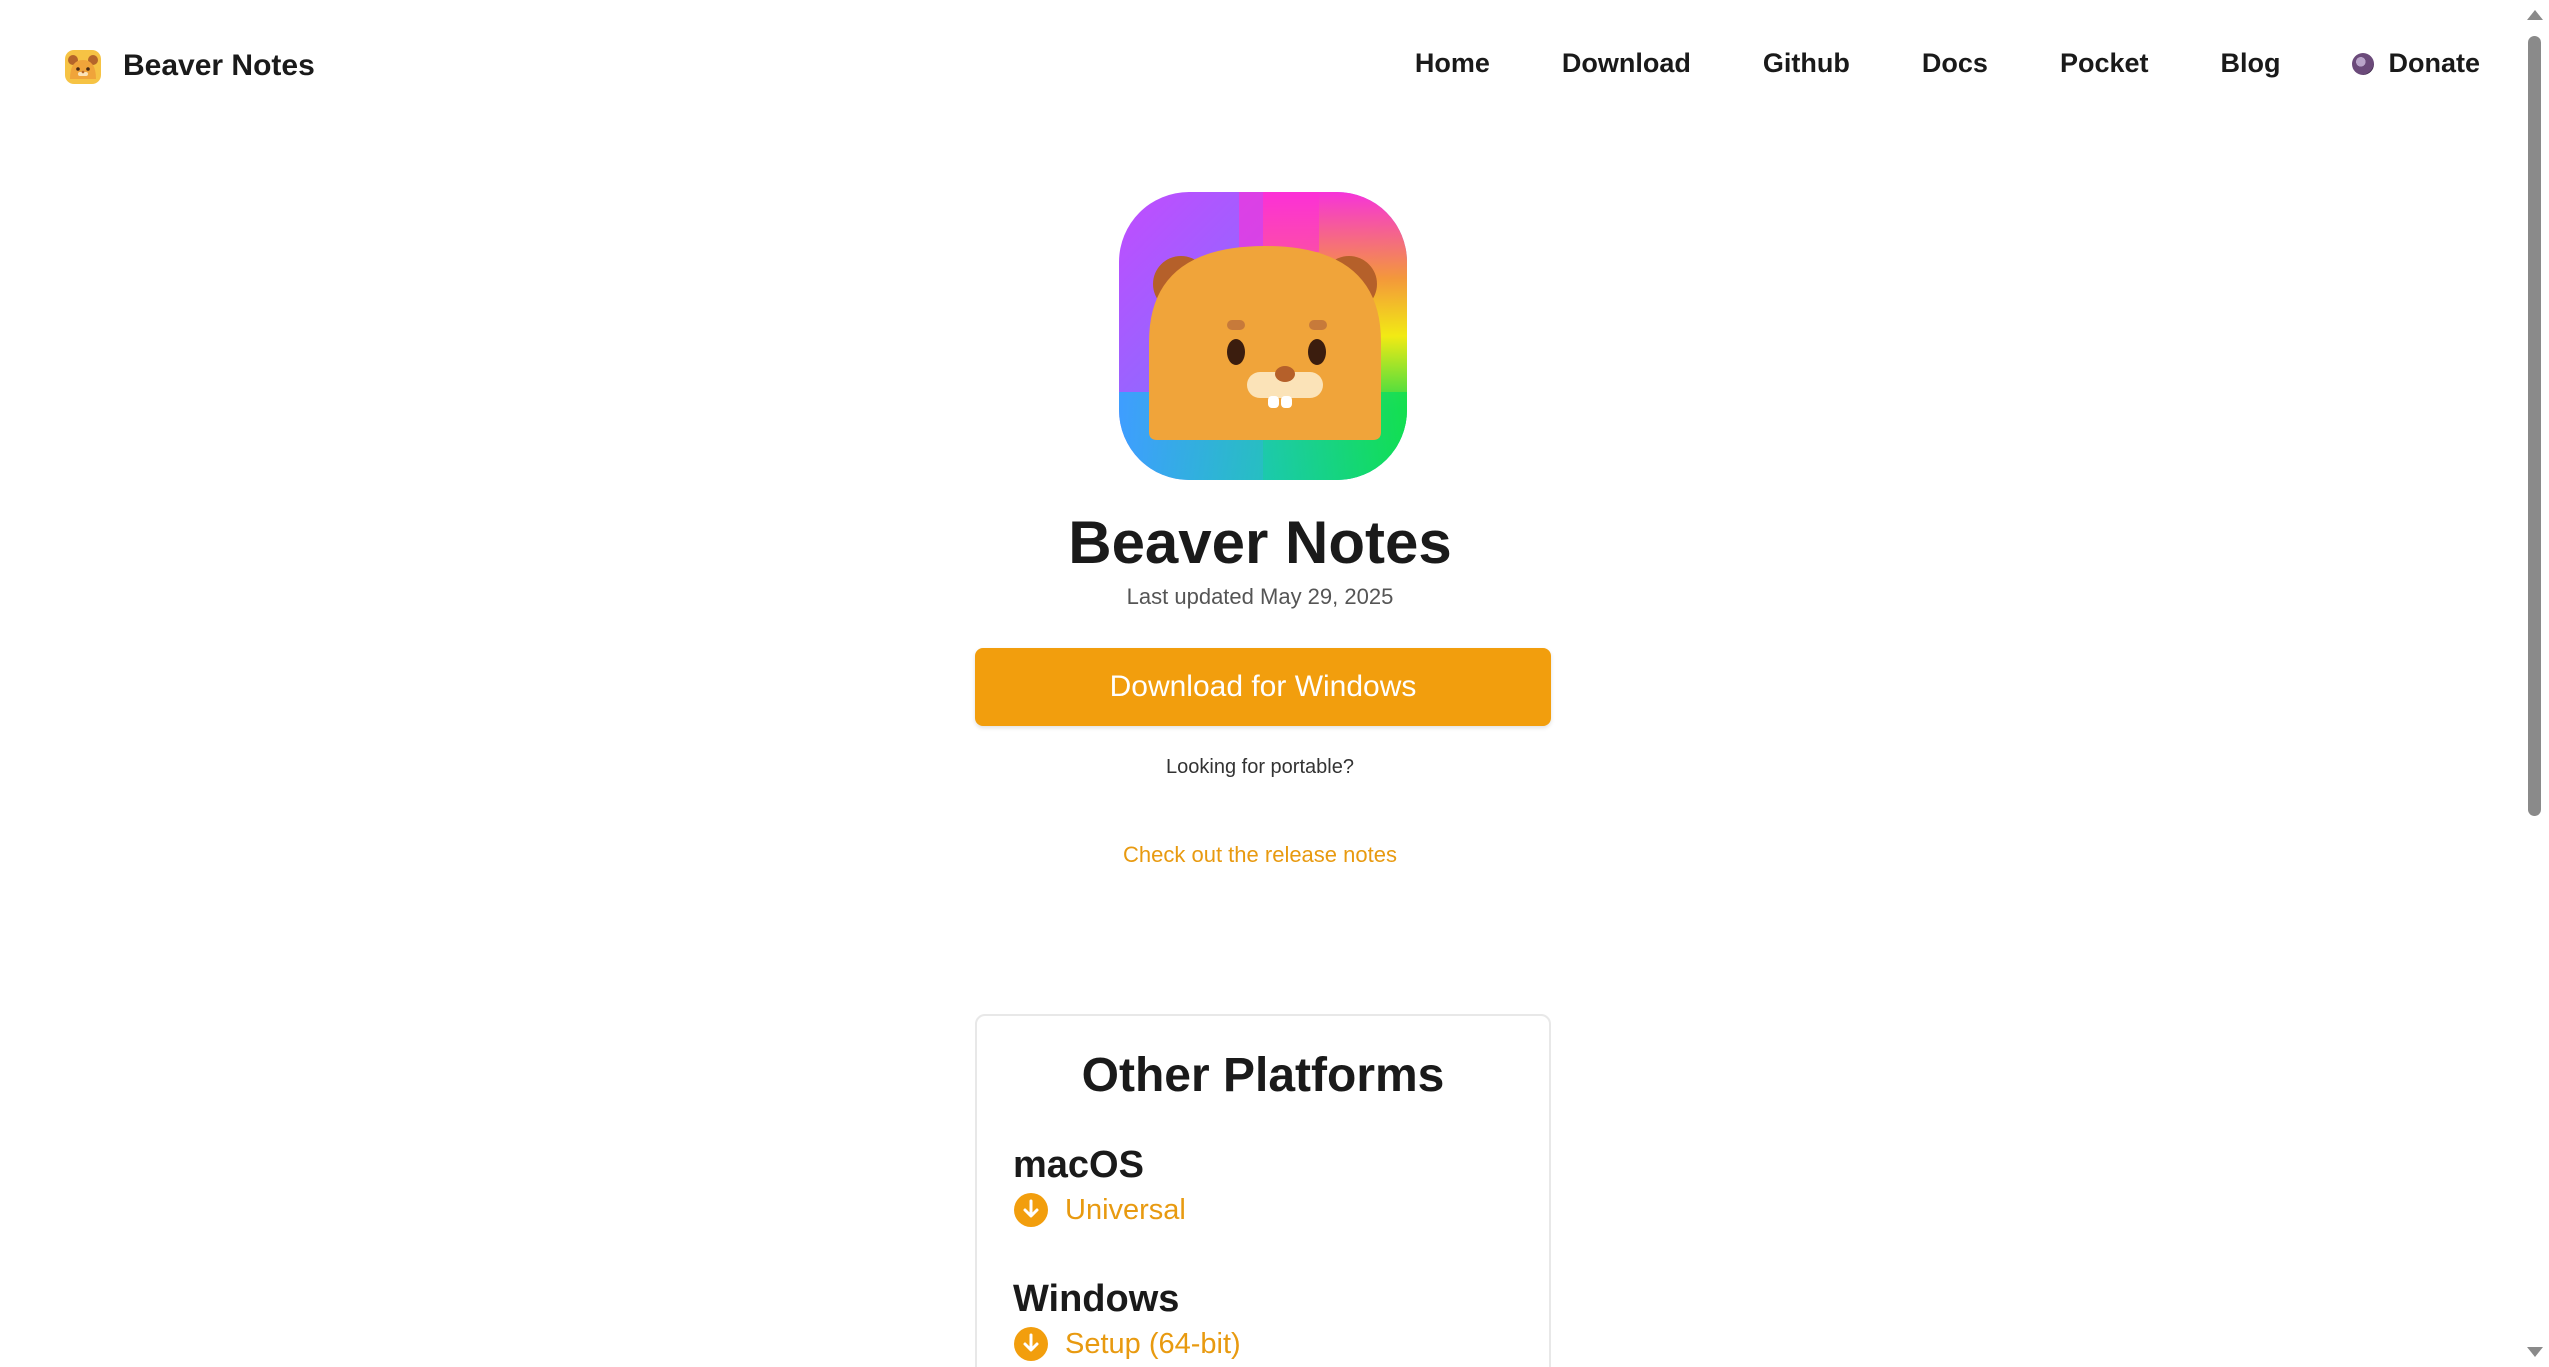 Image resolution: width=2549 pixels, height=1367 pixels. I want to click on app-icon, so click(1263, 336).